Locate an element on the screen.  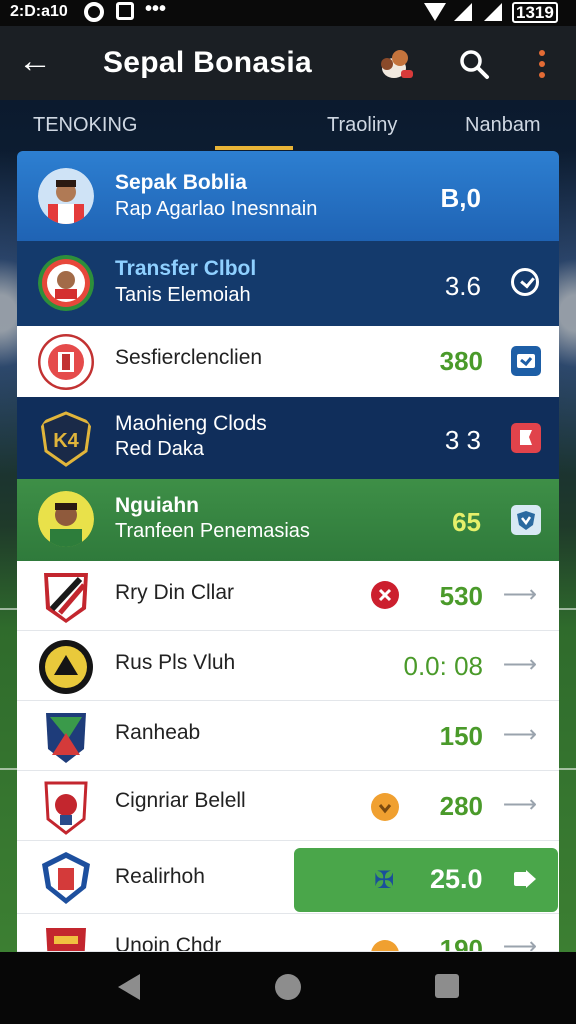
puzzle-icon: ✠ is located at coordinates (384, 880).